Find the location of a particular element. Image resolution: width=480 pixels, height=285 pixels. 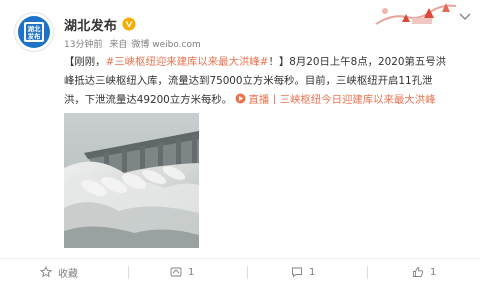

comment-count: 1 is located at coordinates (312, 272).